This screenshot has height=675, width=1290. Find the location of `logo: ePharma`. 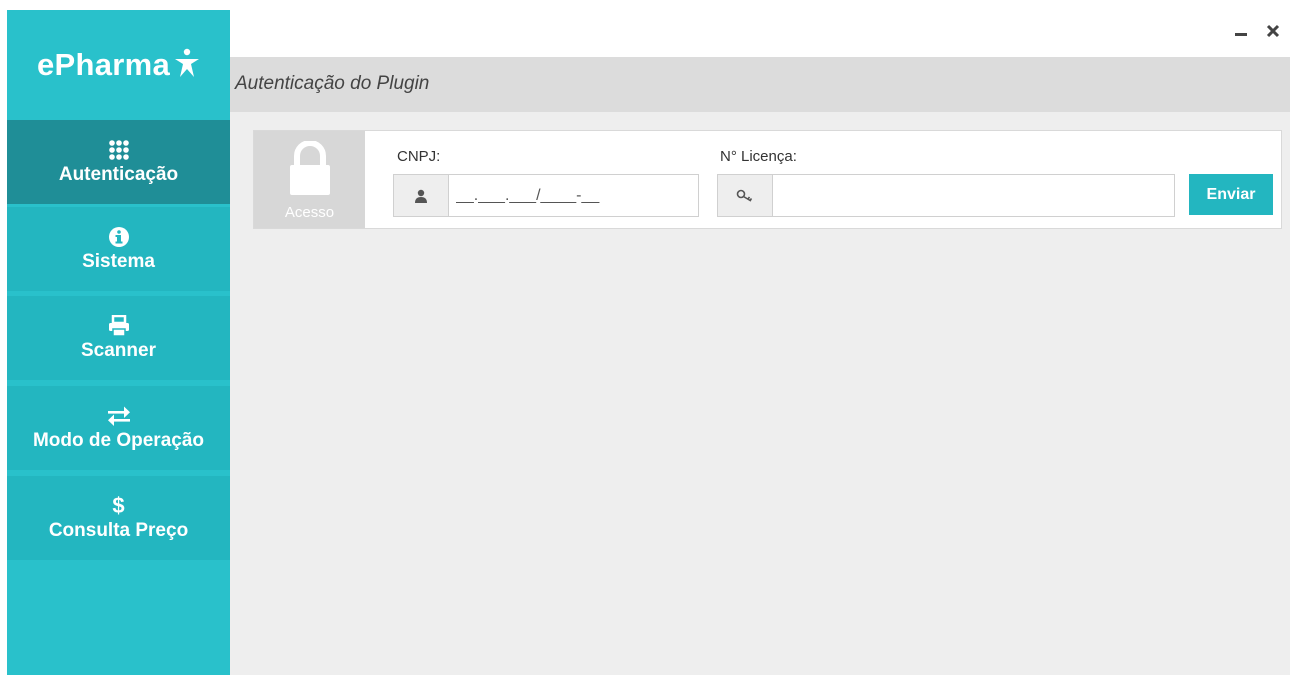

logo: ePharma is located at coordinates (118, 65).